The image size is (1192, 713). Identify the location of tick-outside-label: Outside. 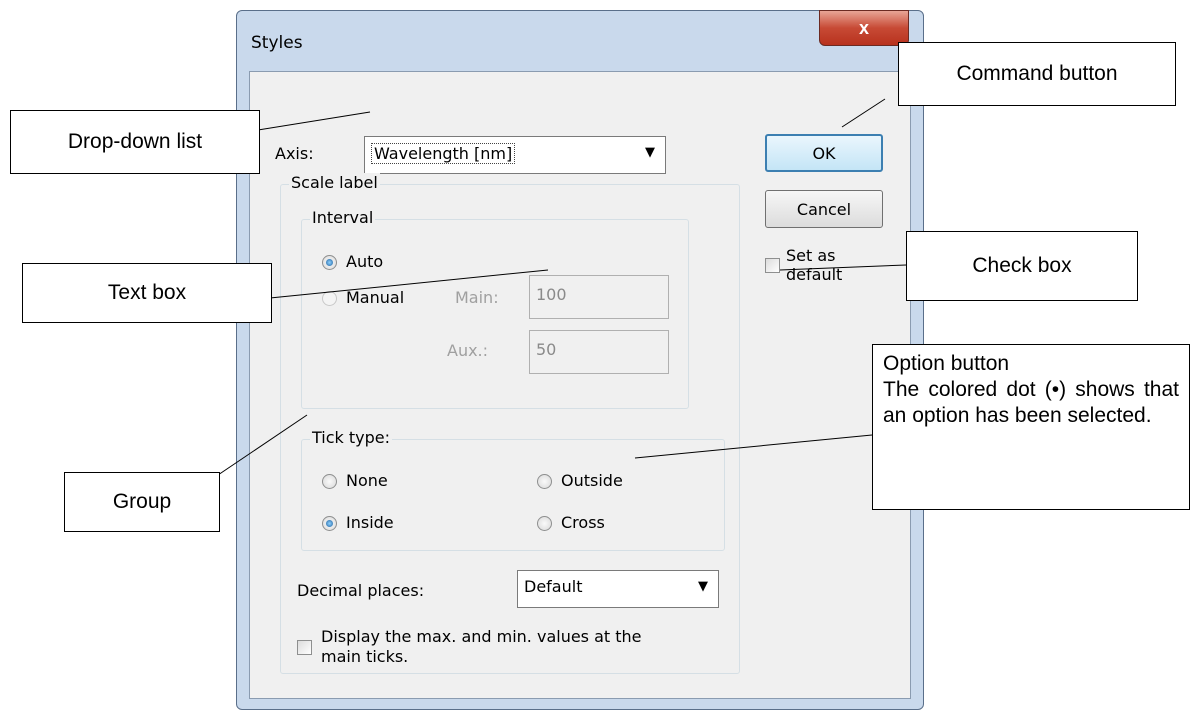
(592, 480).